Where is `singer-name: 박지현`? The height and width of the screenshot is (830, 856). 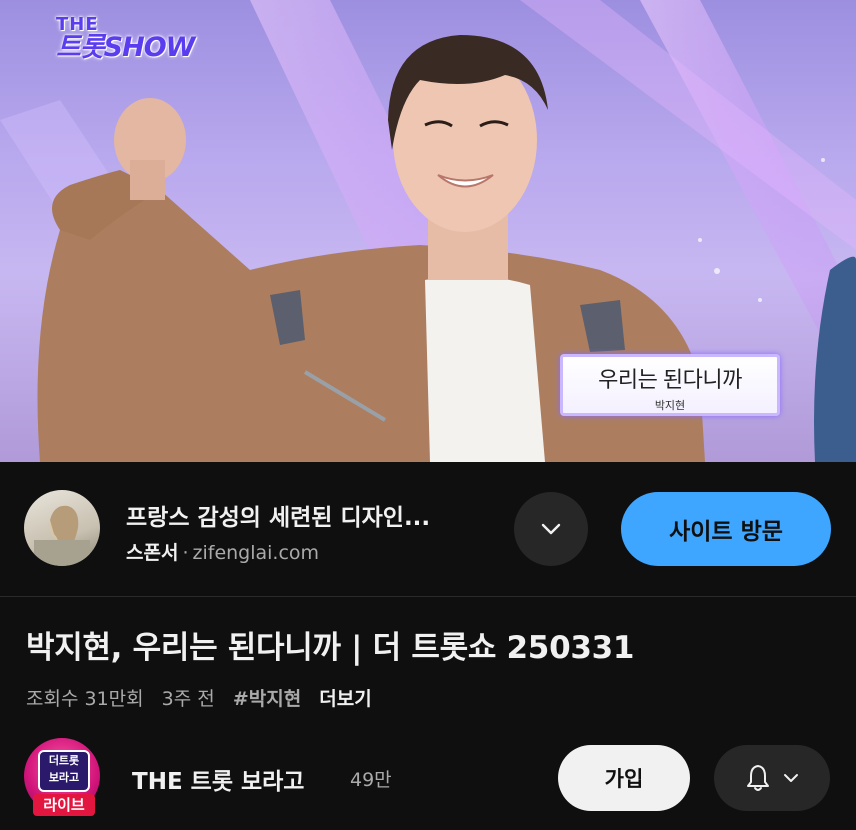
singer-name: 박지현 is located at coordinates (670, 405).